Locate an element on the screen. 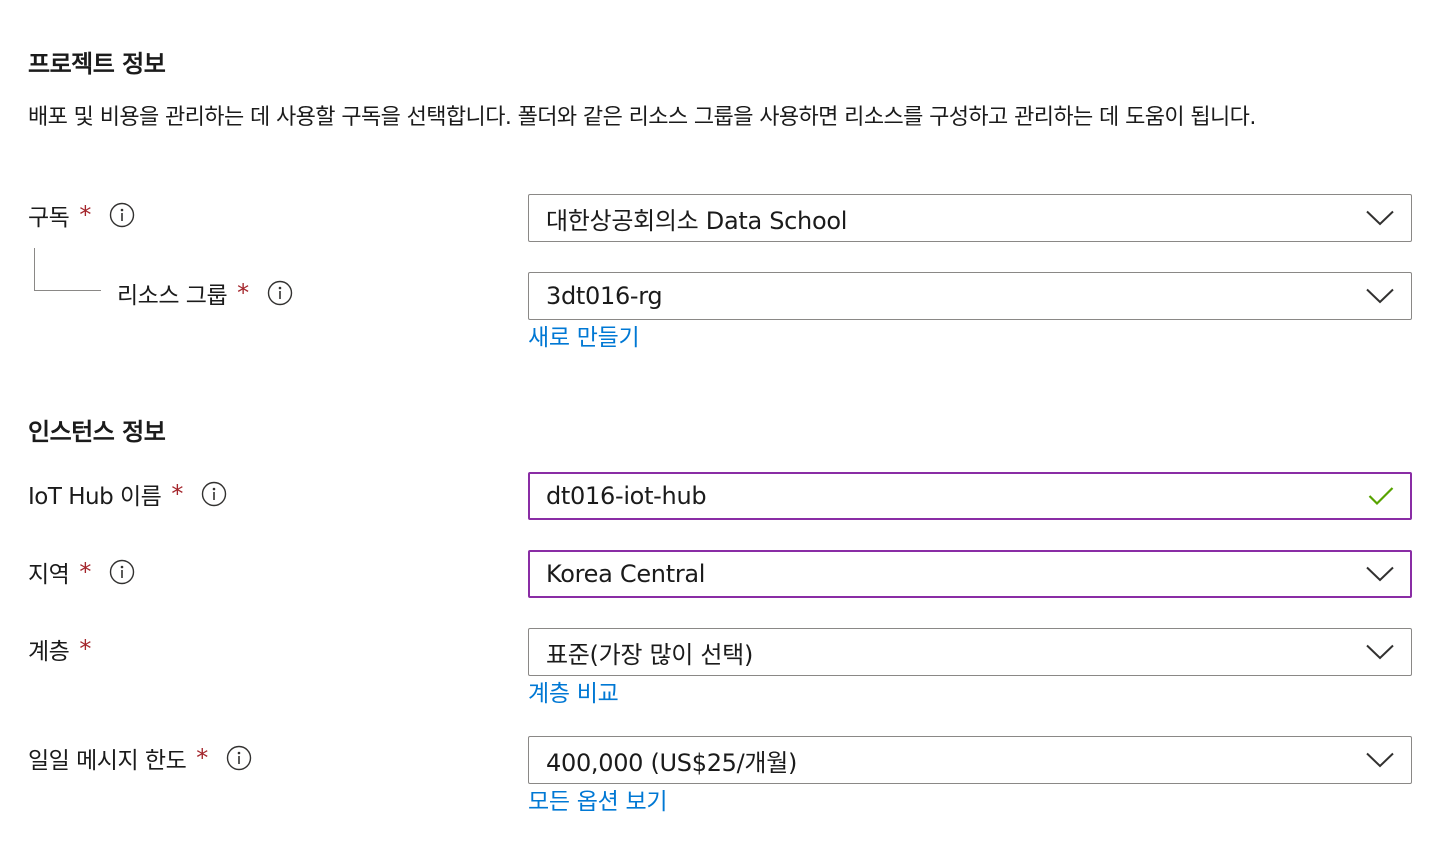 The width and height of the screenshot is (1438, 846). resource-group-label: 리소스 그룹 is located at coordinates (172, 296).